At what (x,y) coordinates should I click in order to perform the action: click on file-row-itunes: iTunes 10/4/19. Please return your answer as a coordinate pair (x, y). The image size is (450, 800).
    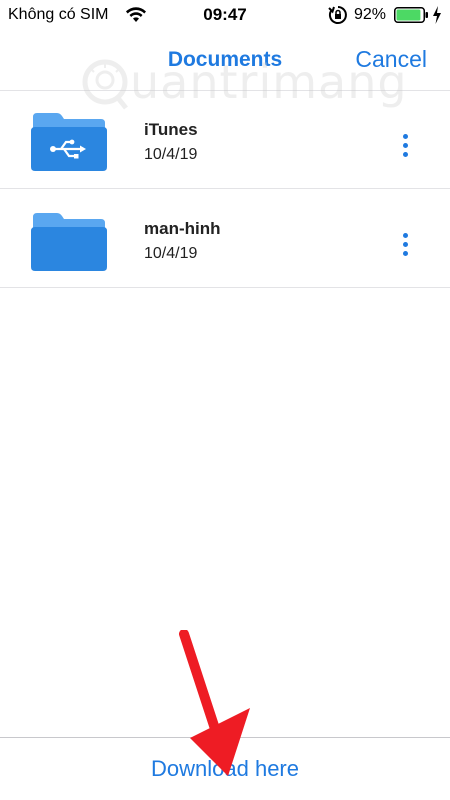
    Looking at the image, I should click on (225, 139).